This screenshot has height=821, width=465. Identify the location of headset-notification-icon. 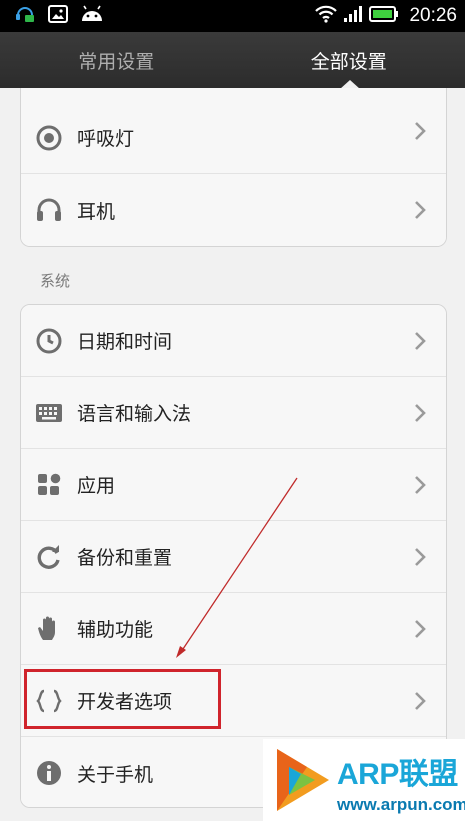
(25, 16).